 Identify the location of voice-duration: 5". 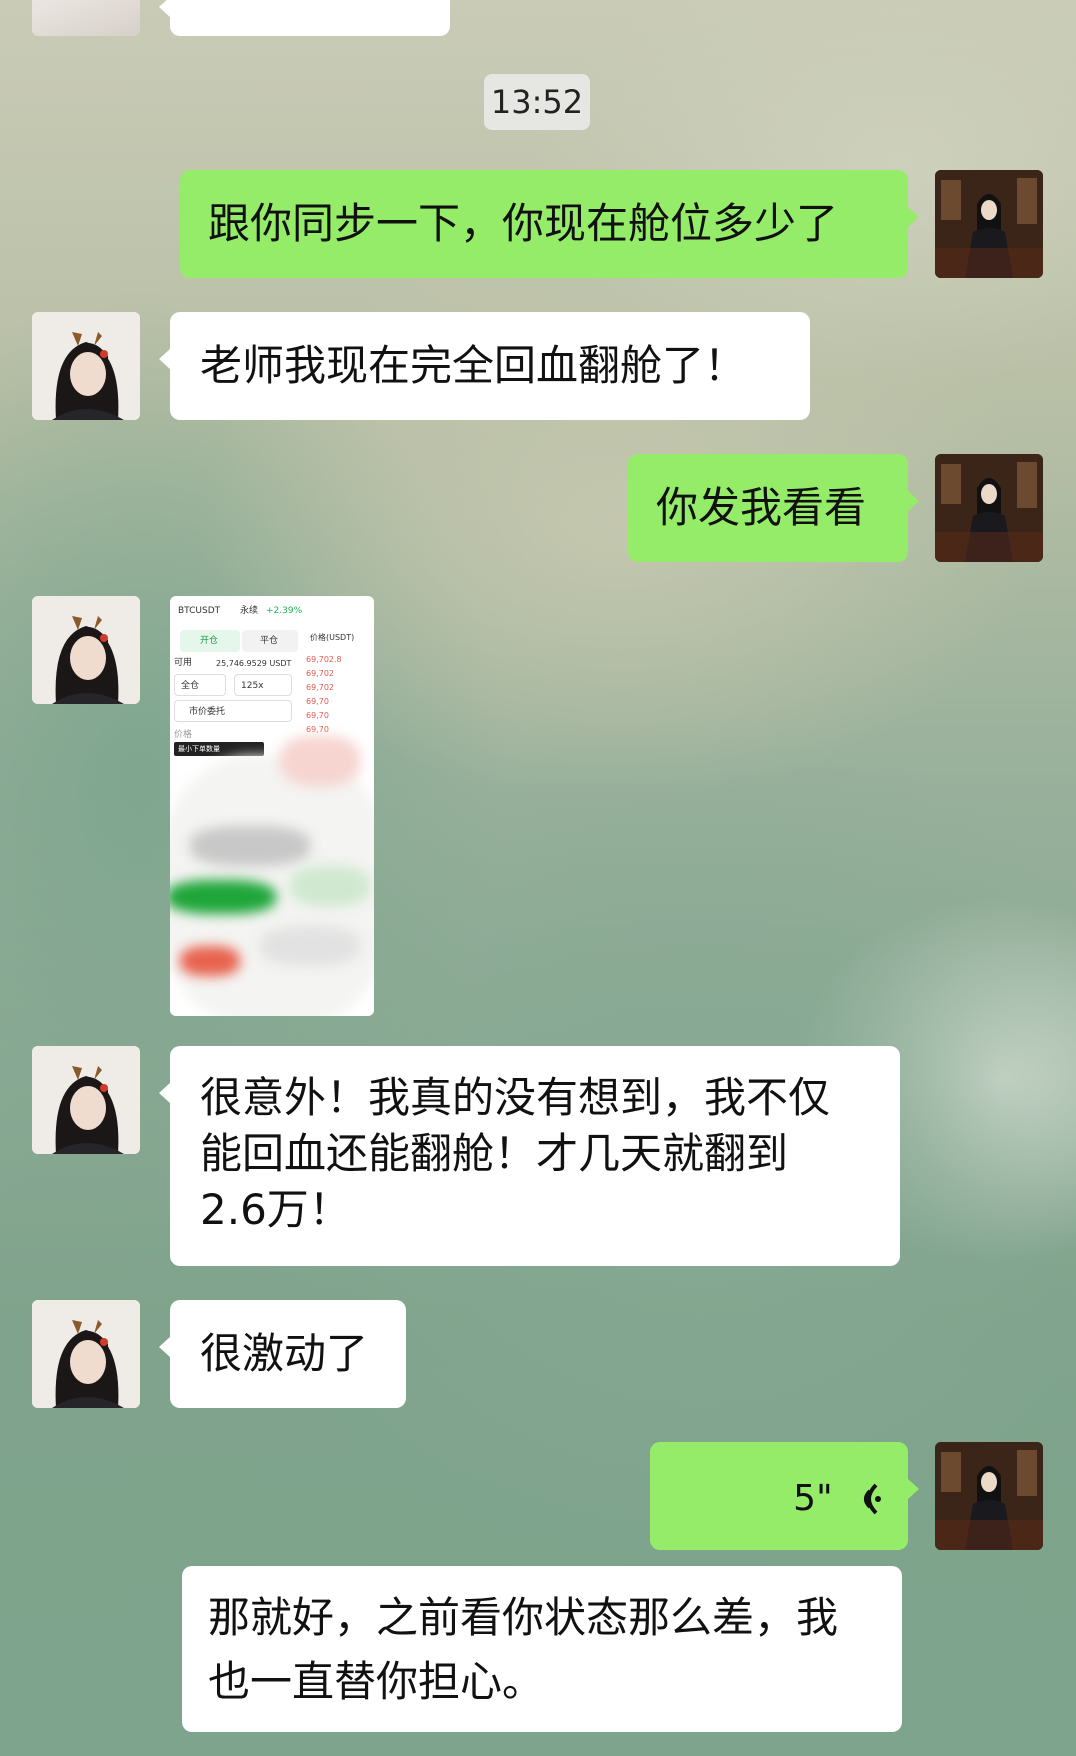
(813, 1498).